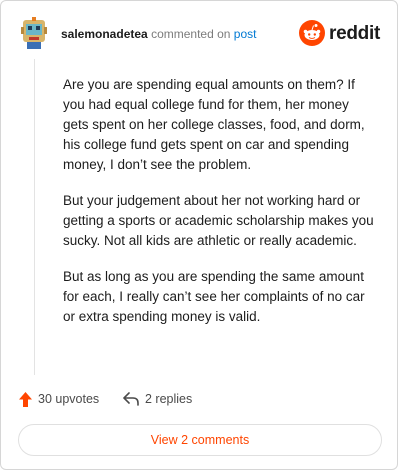  What do you see at coordinates (191, 34) in the screenshot?
I see `action-text: commented on` at bounding box center [191, 34].